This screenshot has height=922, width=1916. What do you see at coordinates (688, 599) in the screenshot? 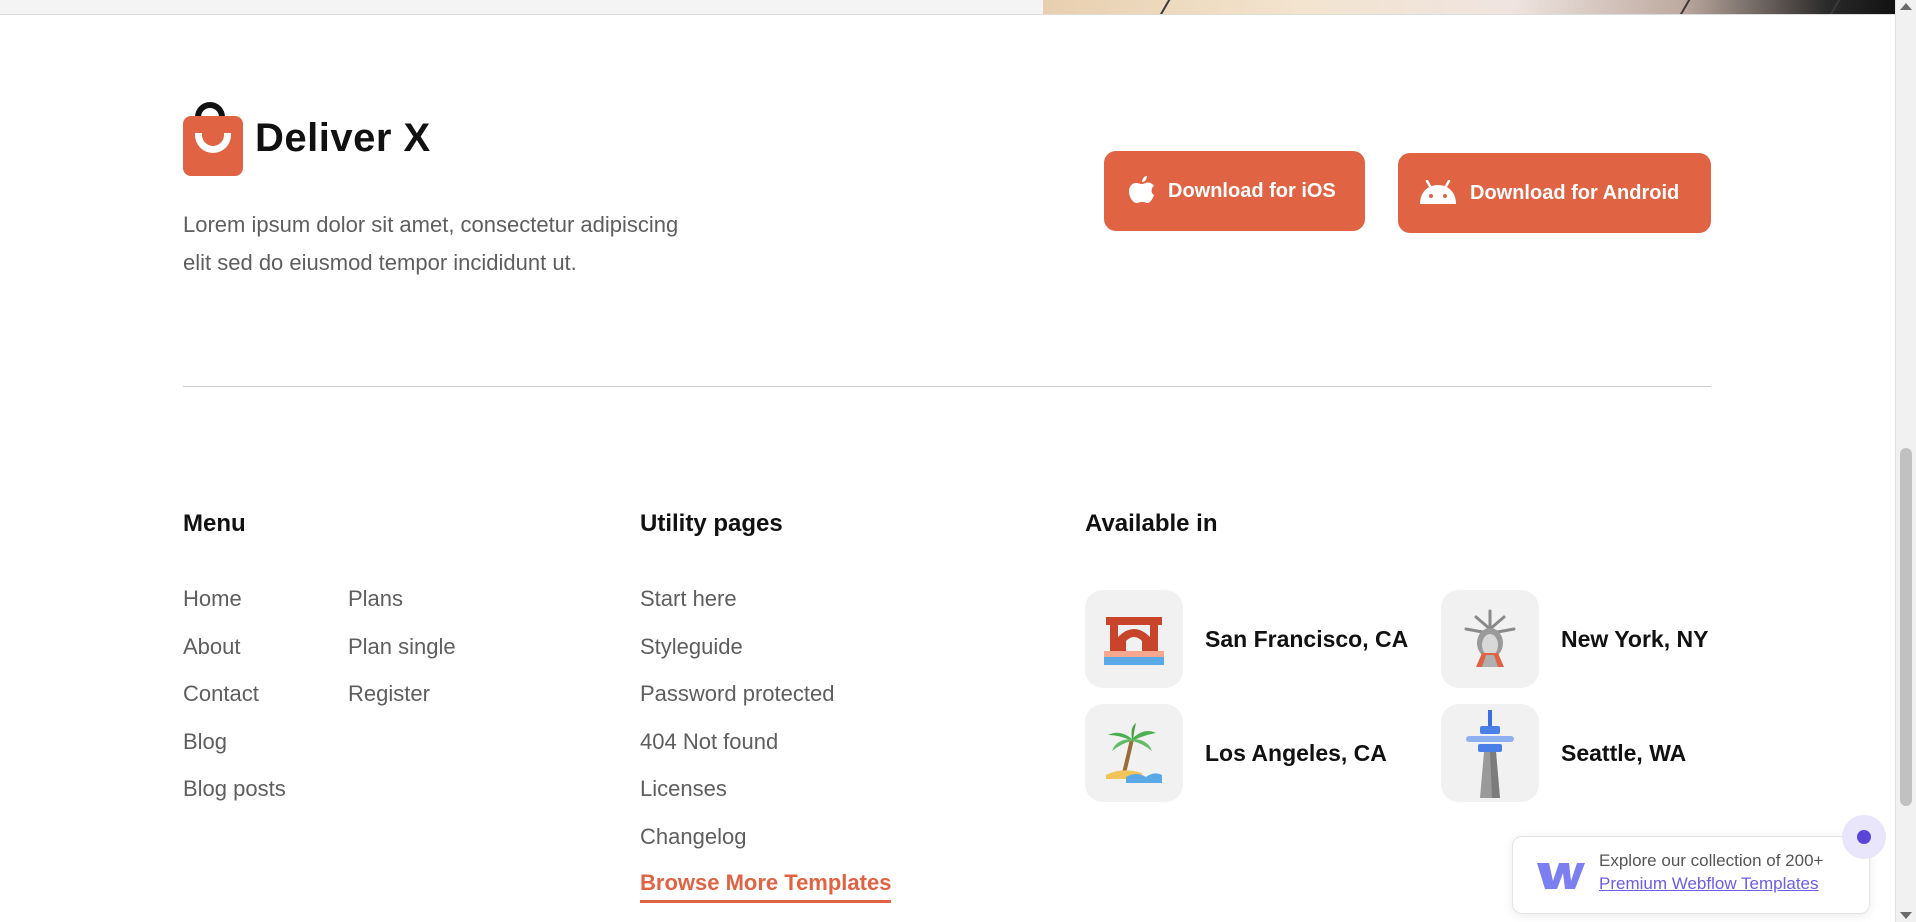
I see `utility-link-start-here: Start here` at bounding box center [688, 599].